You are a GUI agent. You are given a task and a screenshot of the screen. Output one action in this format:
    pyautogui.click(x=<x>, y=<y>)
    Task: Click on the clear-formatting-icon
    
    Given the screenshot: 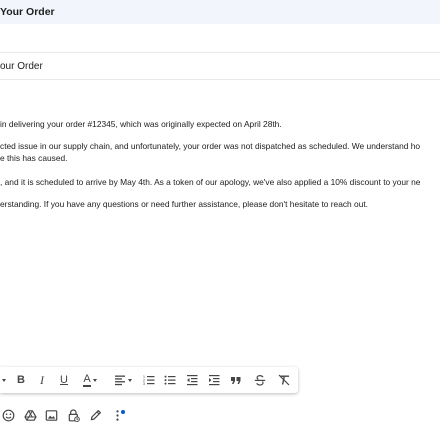 What is the action you would take?
    pyautogui.click(x=284, y=380)
    